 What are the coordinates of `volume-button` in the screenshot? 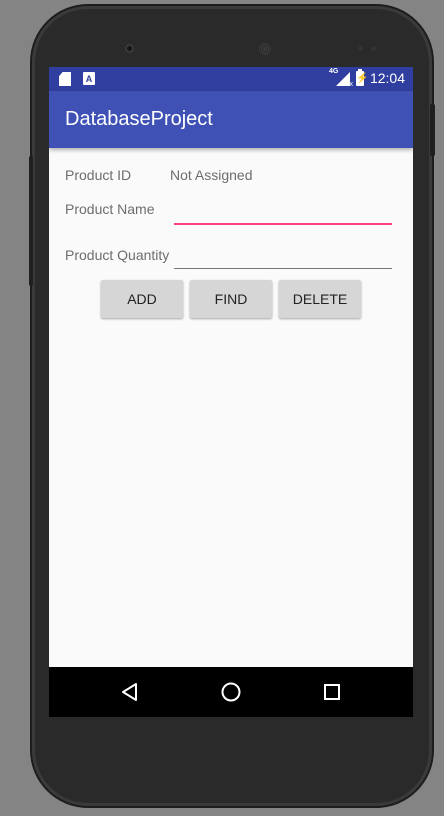 It's located at (432, 130).